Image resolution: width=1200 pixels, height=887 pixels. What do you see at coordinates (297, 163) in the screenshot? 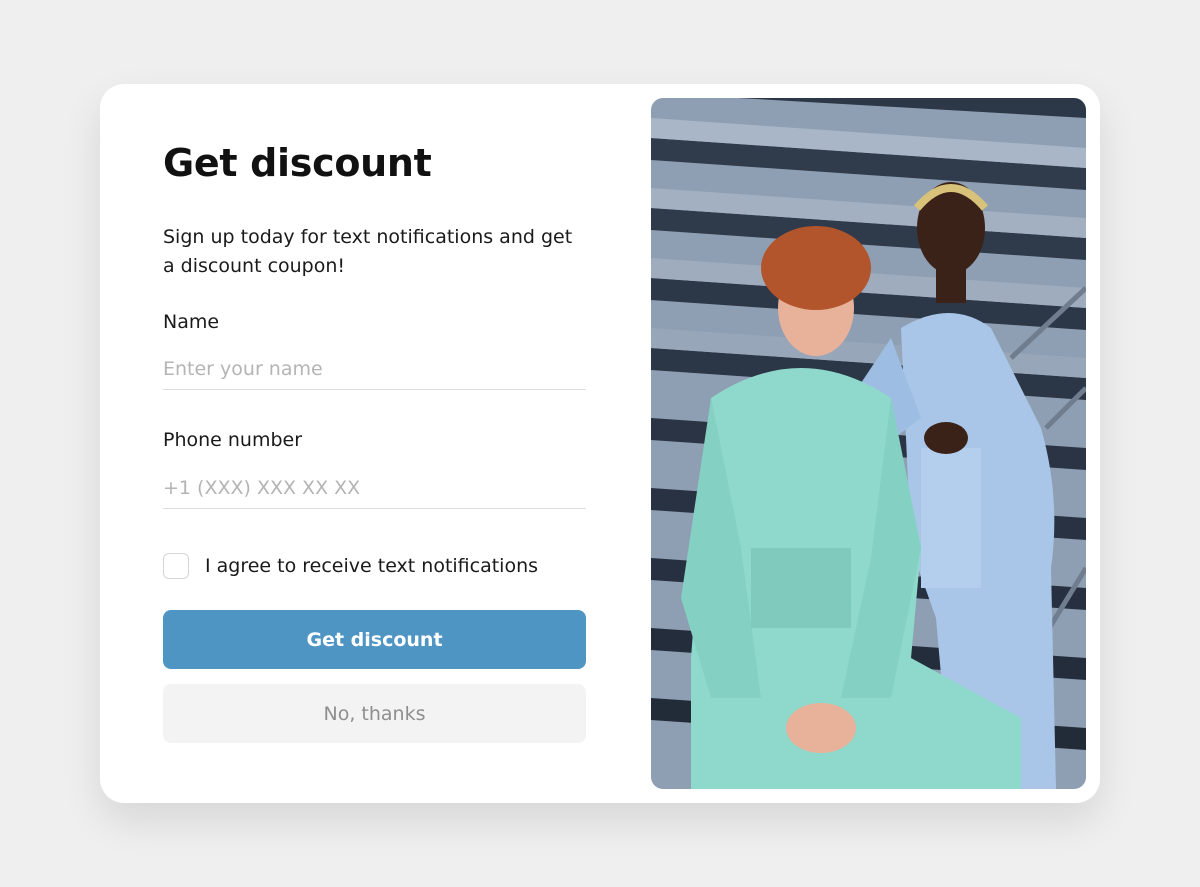
I see `modal-title: Get discount` at bounding box center [297, 163].